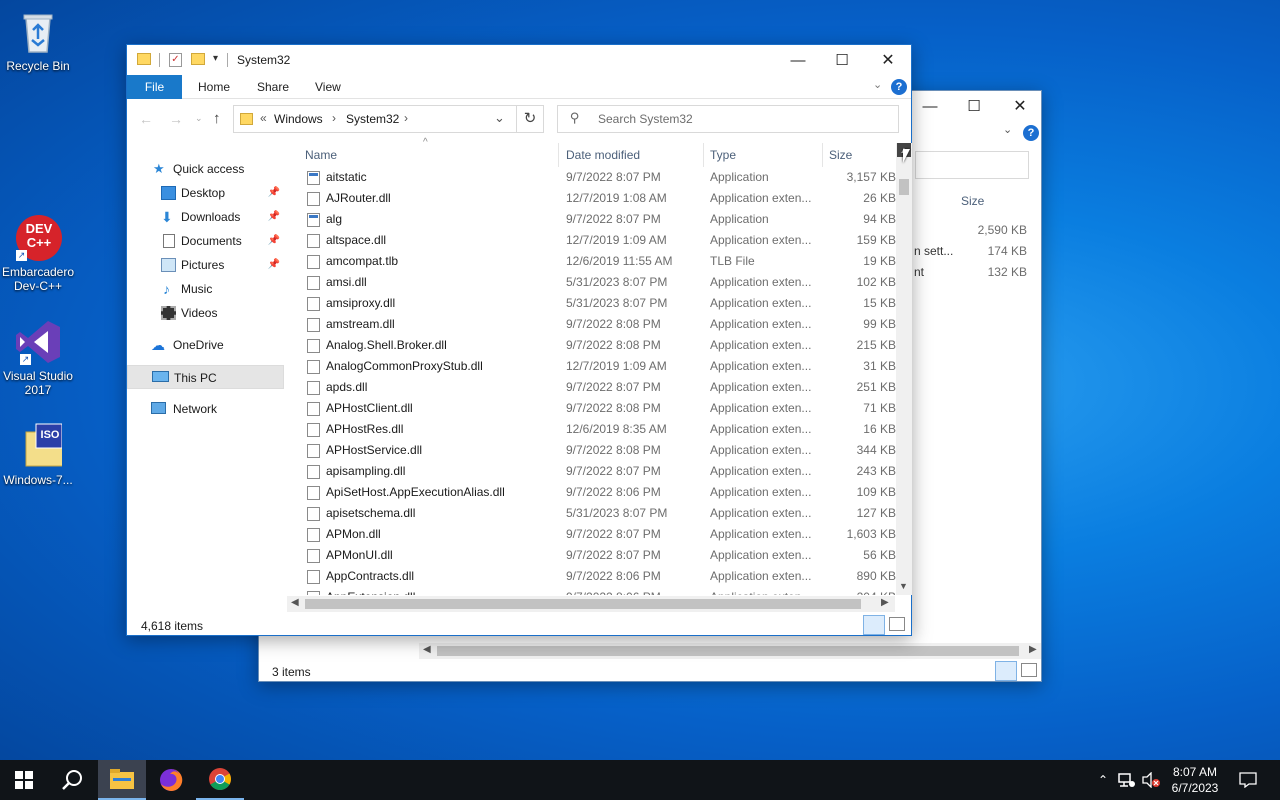 The width and height of the screenshot is (1280, 800). I want to click on desktop-icon-recycle-bin: Recycle Bin, so click(38, 40).